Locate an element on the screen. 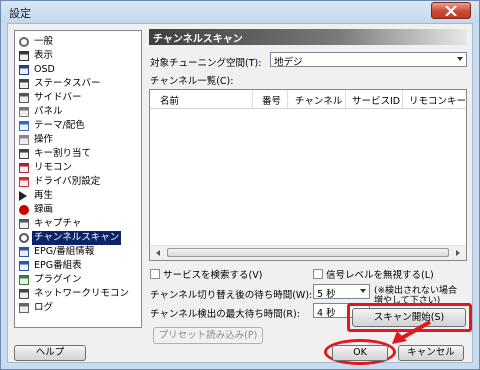 Image resolution: width=480 pixels, height=370 pixels. chevron-left-icon is located at coordinates (158, 253).